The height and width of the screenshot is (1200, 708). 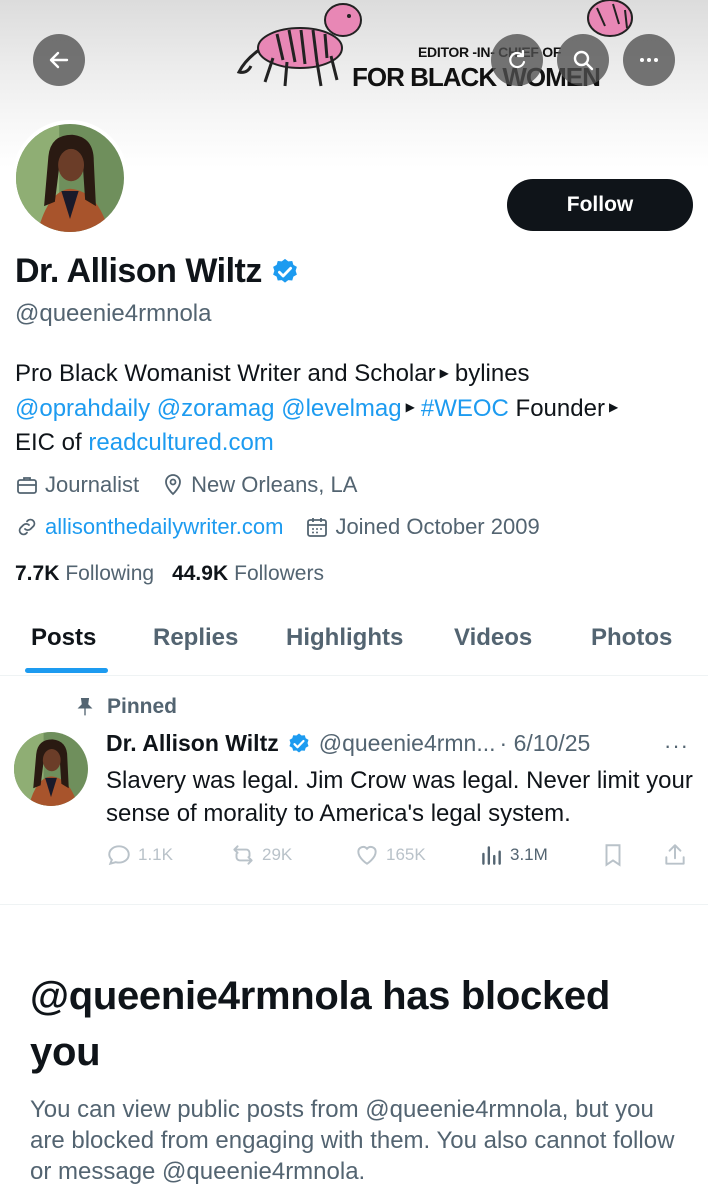 What do you see at coordinates (529, 854) in the screenshot?
I see `view-count: 3.1M` at bounding box center [529, 854].